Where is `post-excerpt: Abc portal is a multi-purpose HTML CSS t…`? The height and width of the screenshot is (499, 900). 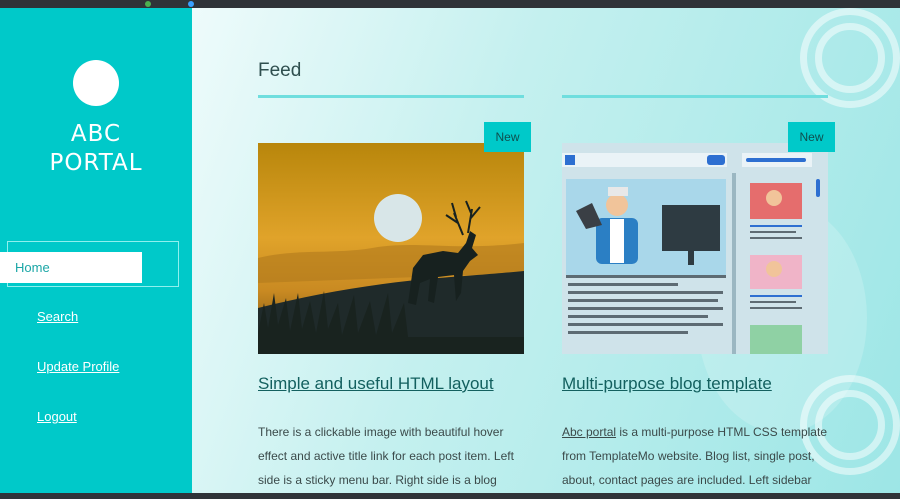
post-excerpt: Abc portal is a multi-purpose HTML CSS t… is located at coordinates (697, 456).